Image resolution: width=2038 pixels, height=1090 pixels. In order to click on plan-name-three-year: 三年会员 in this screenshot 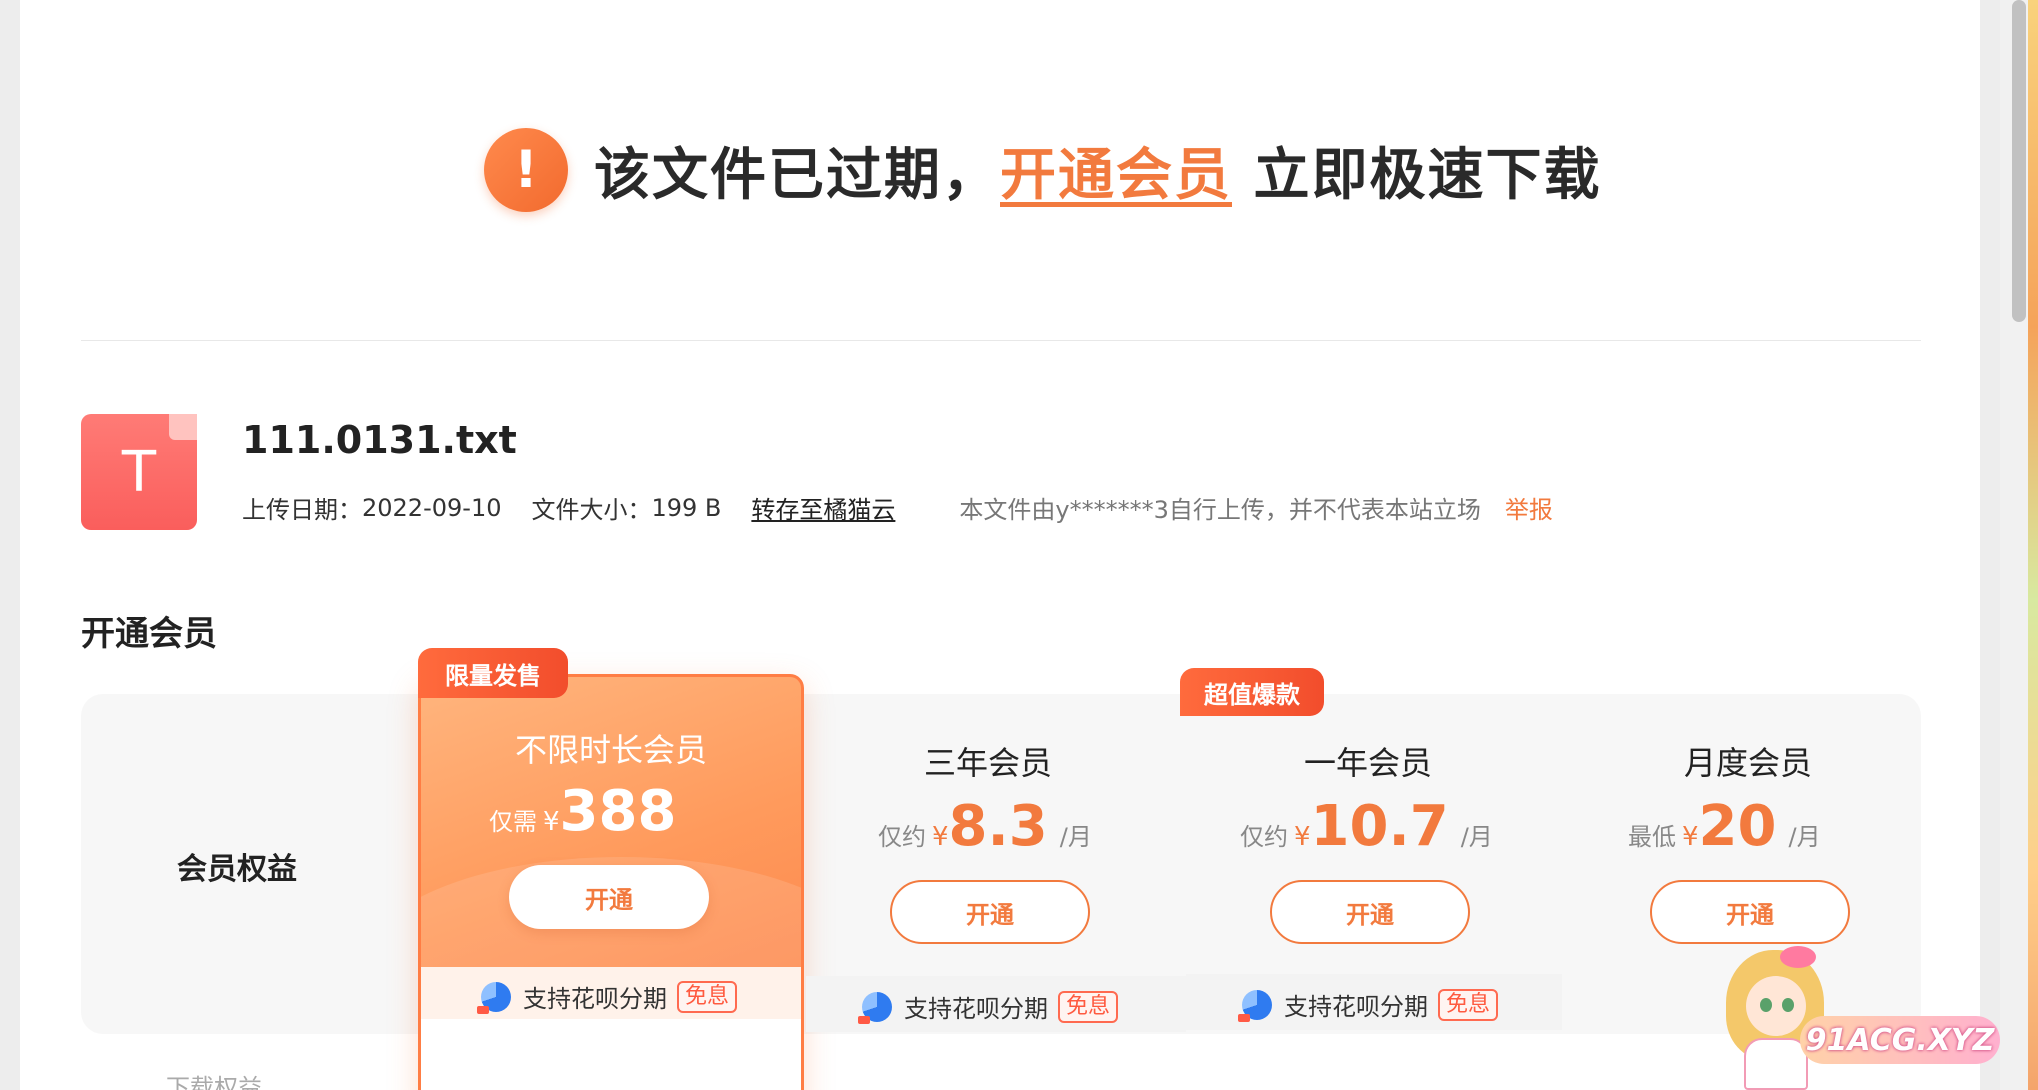, I will do `click(987, 763)`.